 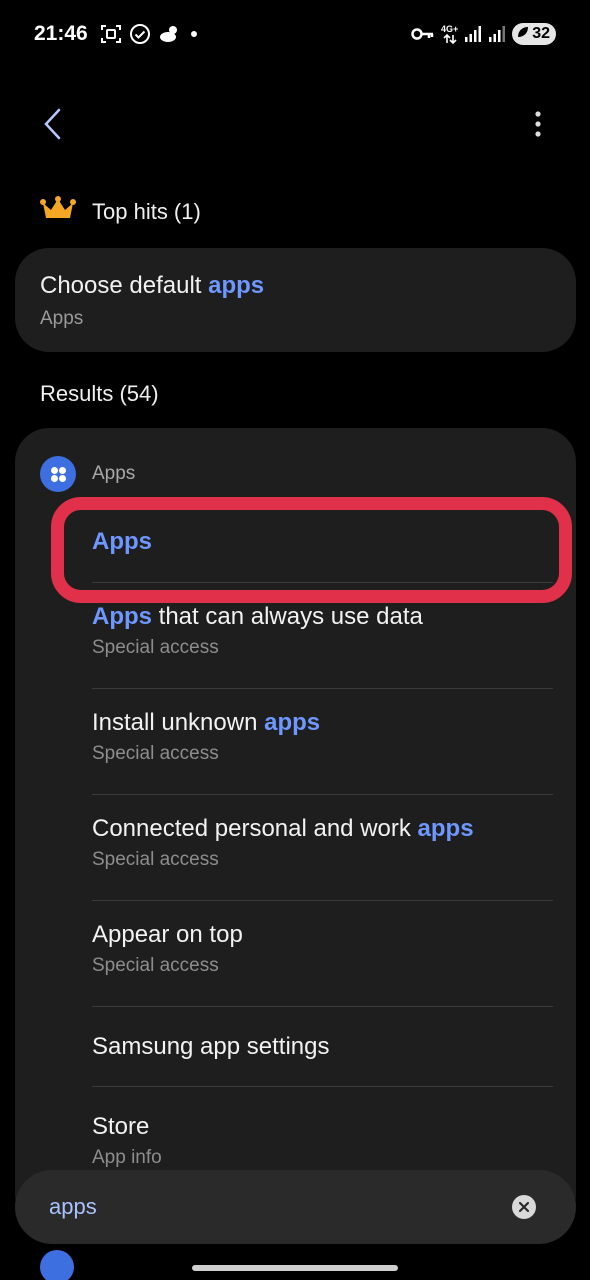 I want to click on top-hit-title: Choose default apps, so click(x=152, y=285).